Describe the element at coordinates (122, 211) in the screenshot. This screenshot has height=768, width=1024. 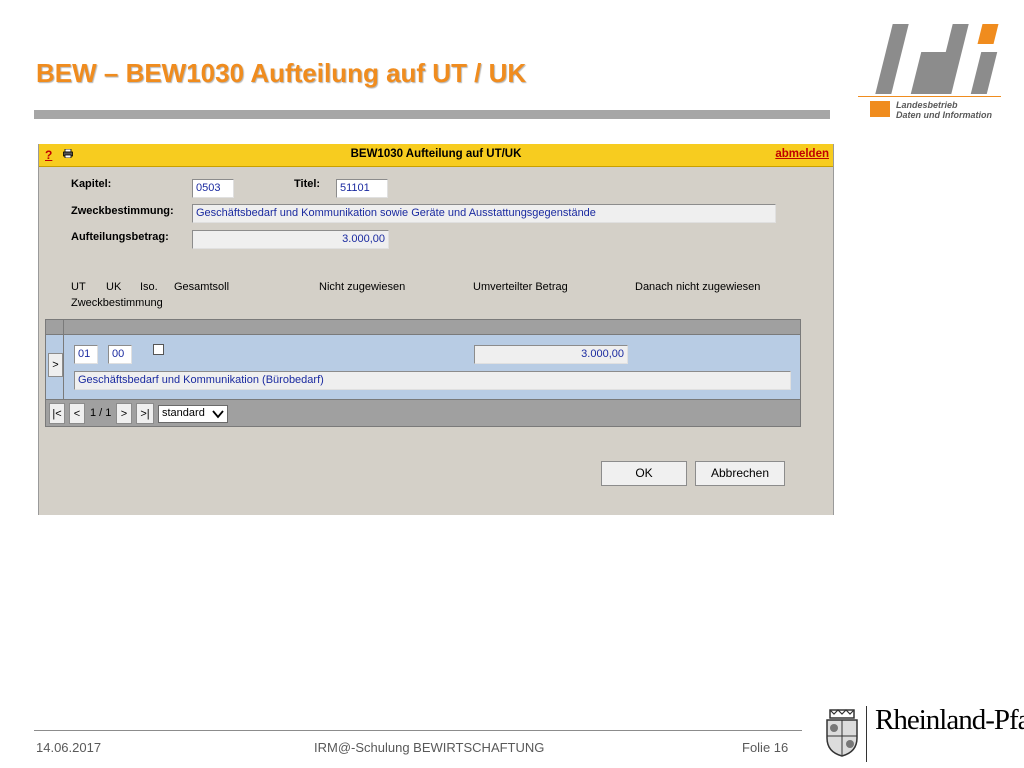
I see `zweckbestimmung-label: Zweckbestimmung:` at that location.